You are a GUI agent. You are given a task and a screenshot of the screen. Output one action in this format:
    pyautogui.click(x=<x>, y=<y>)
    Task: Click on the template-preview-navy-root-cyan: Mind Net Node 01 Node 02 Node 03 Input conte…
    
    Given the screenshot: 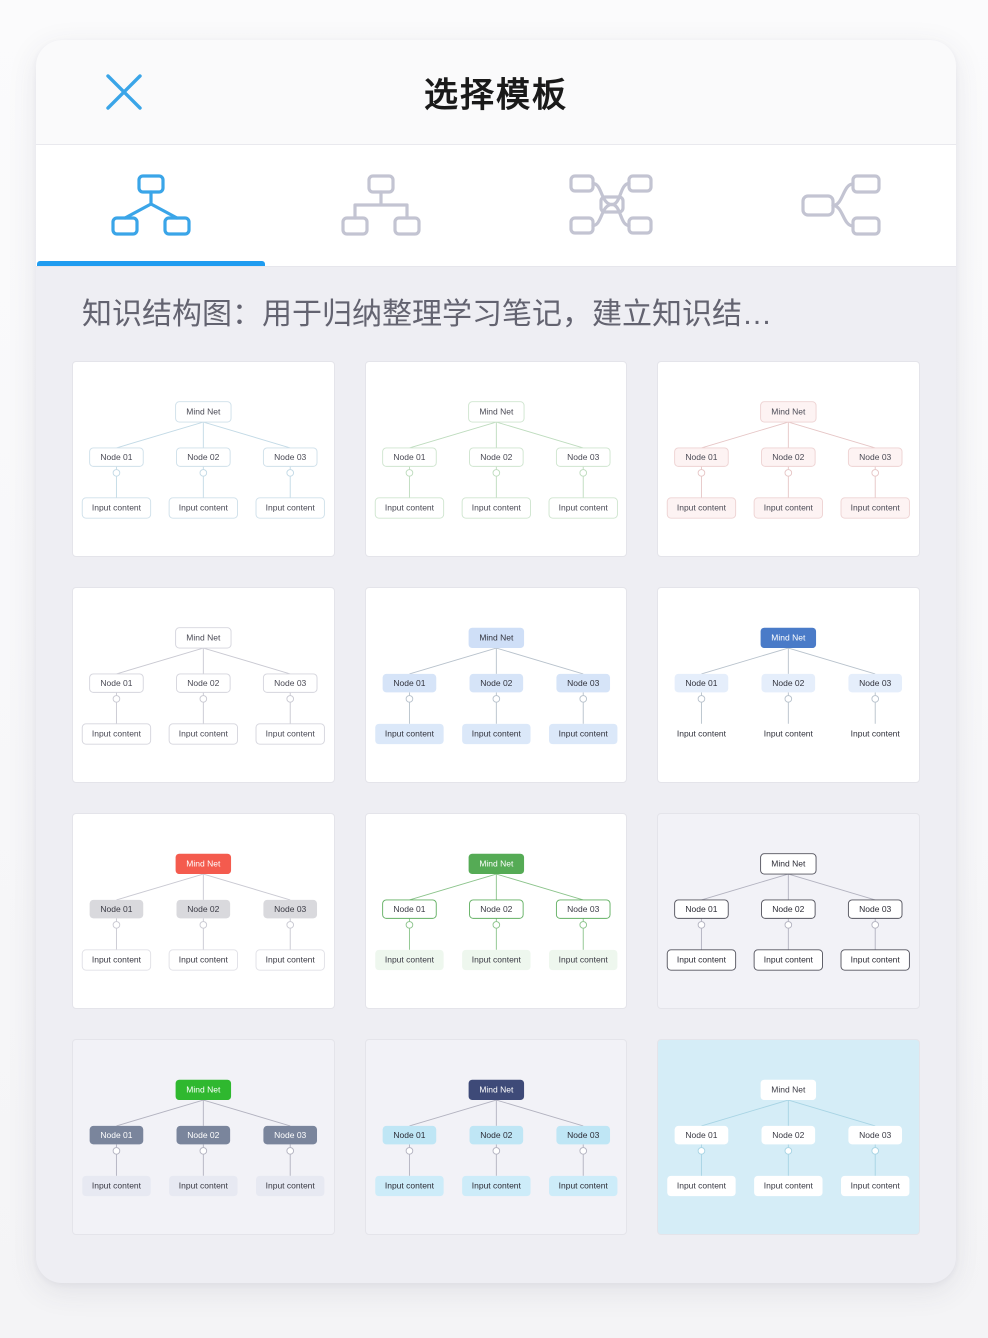 What is the action you would take?
    pyautogui.click(x=496, y=1138)
    